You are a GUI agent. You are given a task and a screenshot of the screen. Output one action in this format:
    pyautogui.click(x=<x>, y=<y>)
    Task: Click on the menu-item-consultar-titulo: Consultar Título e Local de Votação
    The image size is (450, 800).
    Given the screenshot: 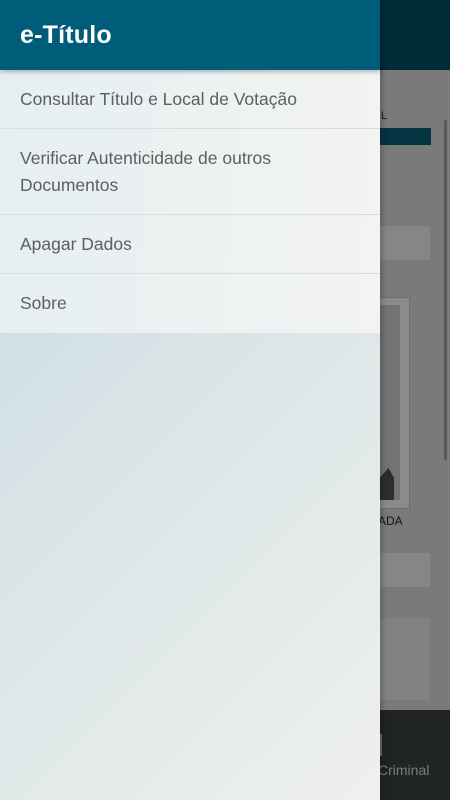 What is the action you would take?
    pyautogui.click(x=190, y=99)
    